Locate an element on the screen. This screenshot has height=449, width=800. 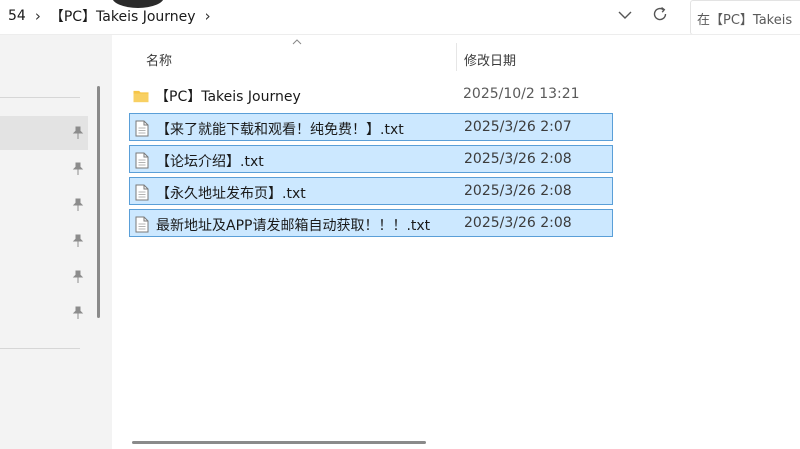
breadcrumb-chevron: › is located at coordinates (208, 16).